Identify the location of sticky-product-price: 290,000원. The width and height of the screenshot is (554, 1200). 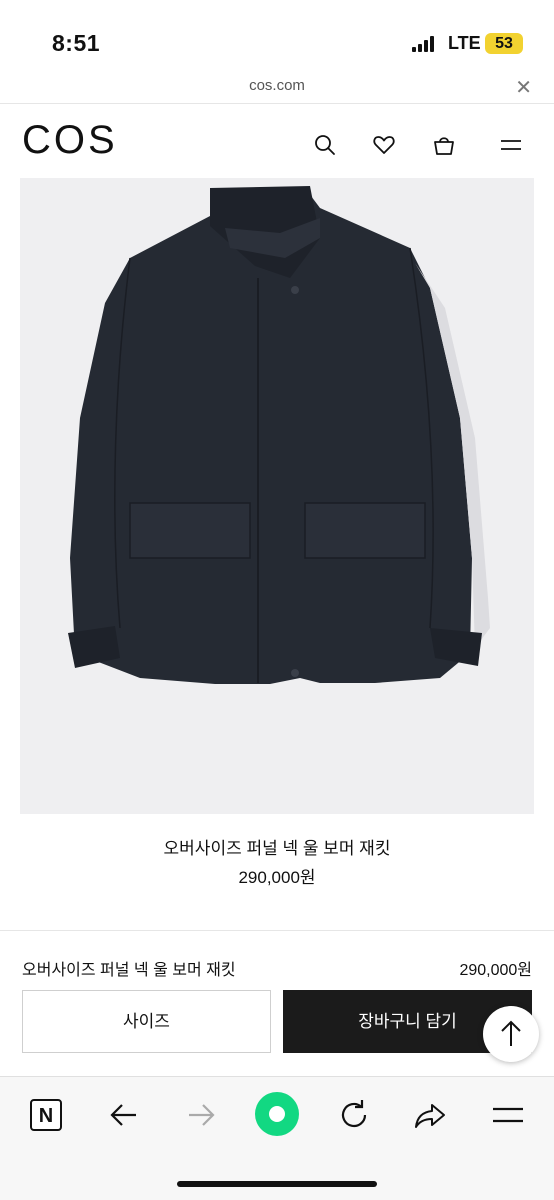
(495, 970).